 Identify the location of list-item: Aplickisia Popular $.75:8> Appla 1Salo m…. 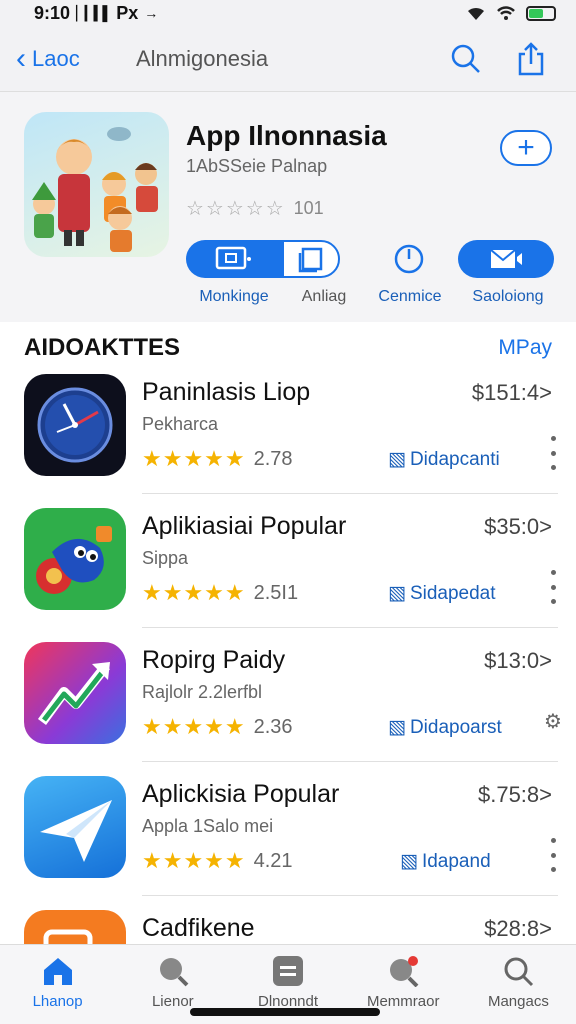
(288, 843).